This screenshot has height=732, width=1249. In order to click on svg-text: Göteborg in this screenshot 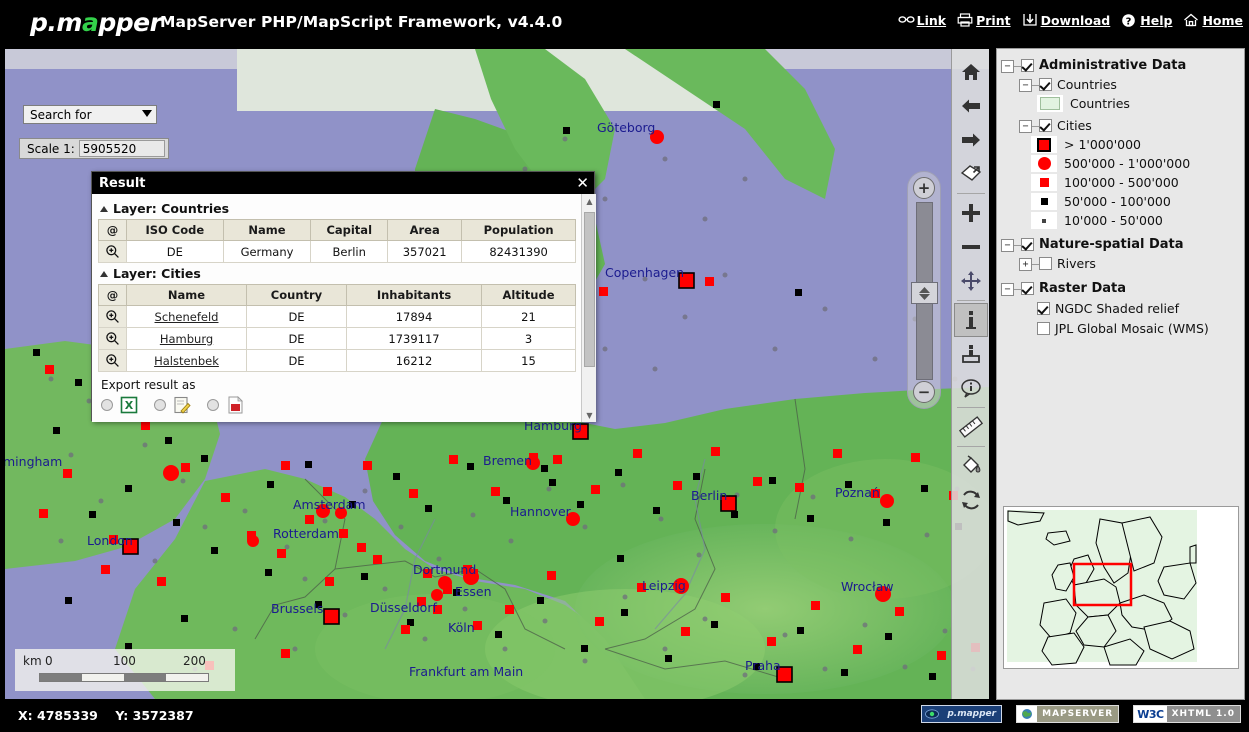, I will do `click(626, 127)`.